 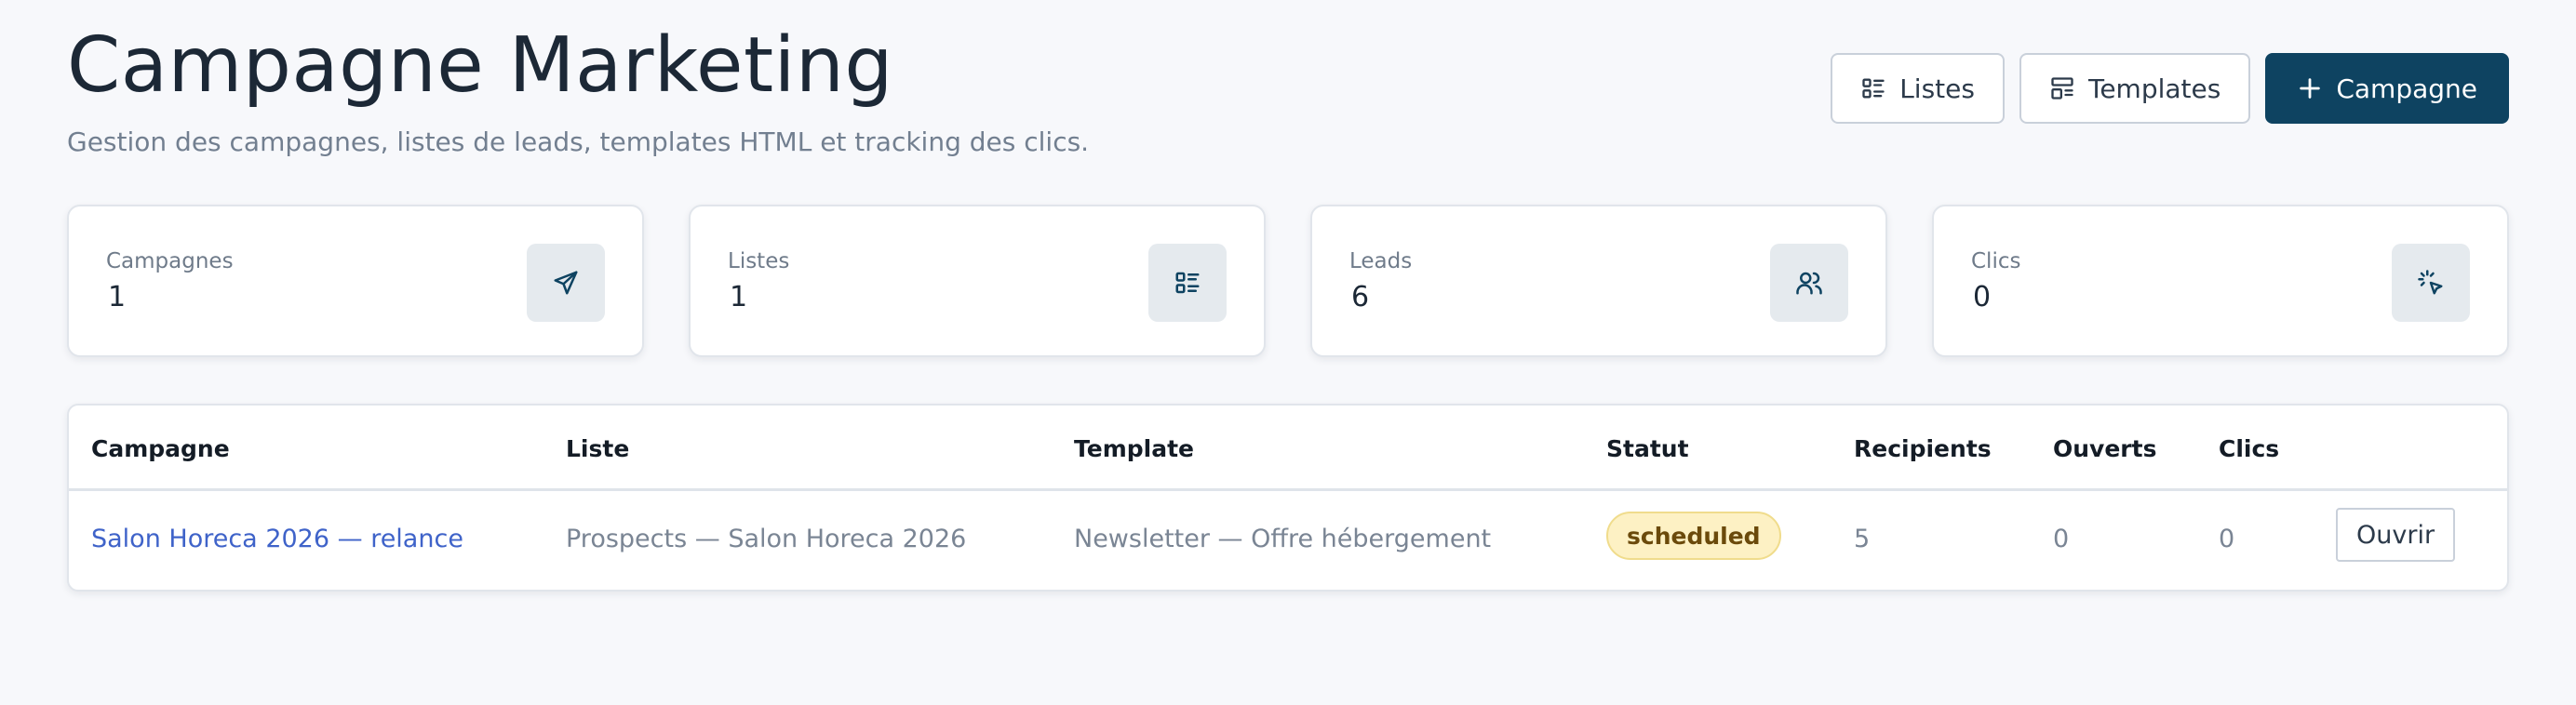 What do you see at coordinates (1134, 448) in the screenshot?
I see `column-header-template: Template` at bounding box center [1134, 448].